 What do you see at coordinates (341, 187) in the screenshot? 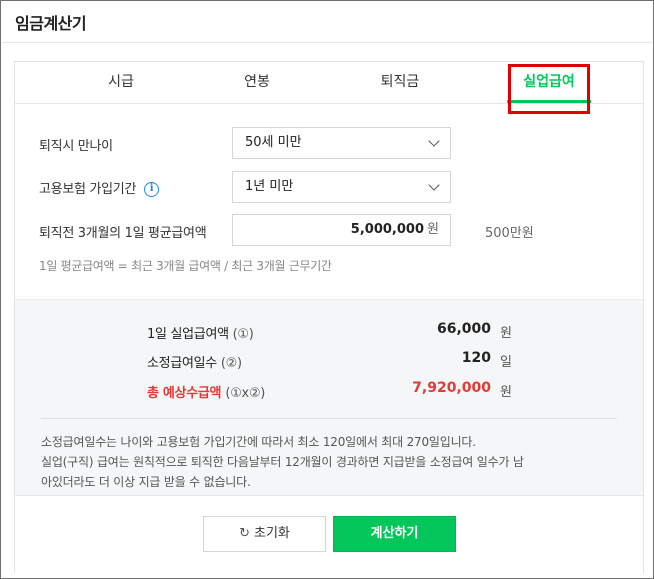
I see `insurance-period-select: 1년 미만` at bounding box center [341, 187].